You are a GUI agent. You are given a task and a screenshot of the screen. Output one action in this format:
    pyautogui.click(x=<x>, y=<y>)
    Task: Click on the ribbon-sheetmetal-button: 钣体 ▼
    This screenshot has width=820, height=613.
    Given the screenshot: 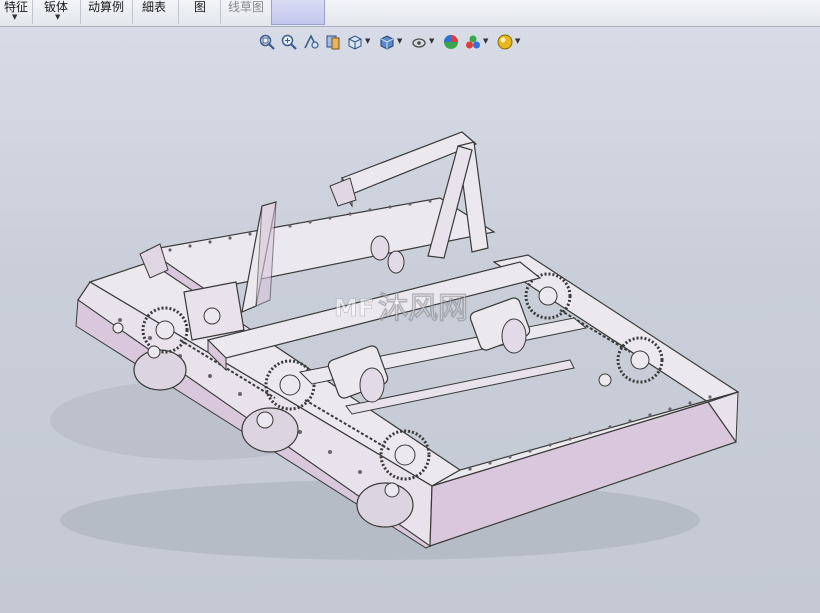 What is the action you would take?
    pyautogui.click(x=59, y=13)
    